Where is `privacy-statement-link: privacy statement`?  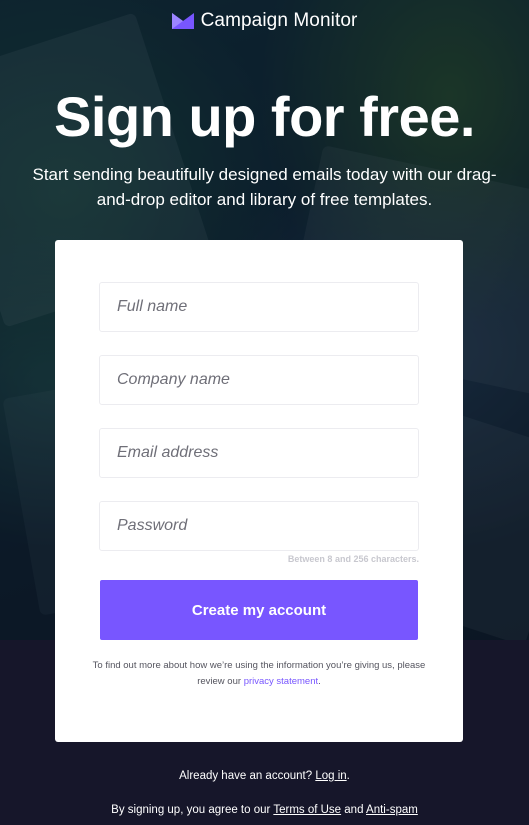
privacy-statement-link: privacy statement is located at coordinates (281, 681).